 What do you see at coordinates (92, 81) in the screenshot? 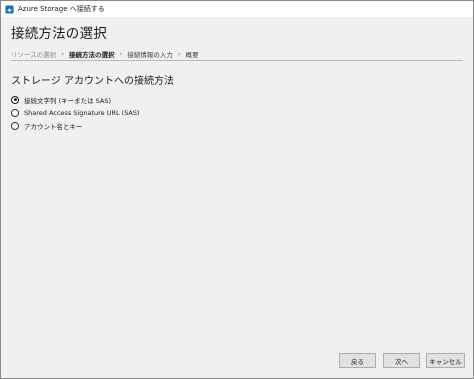
I see `section-heading: ストレージ アカウントへの接続方法` at bounding box center [92, 81].